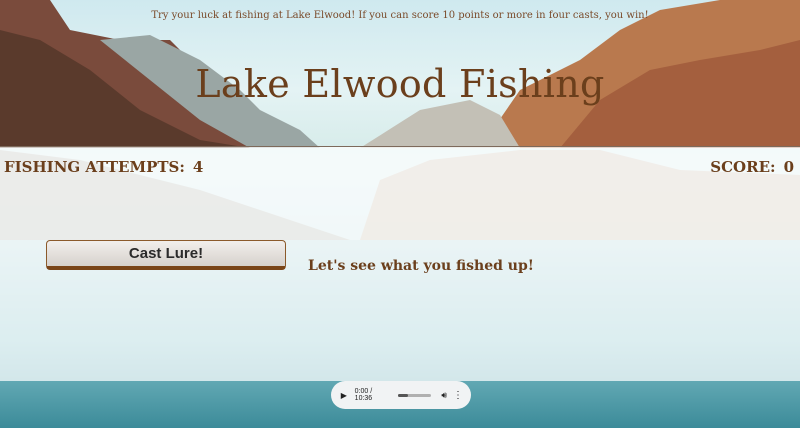 Image resolution: width=800 pixels, height=428 pixels. Describe the element at coordinates (403, 395) in the screenshot. I see `audio-progress-fill` at that location.